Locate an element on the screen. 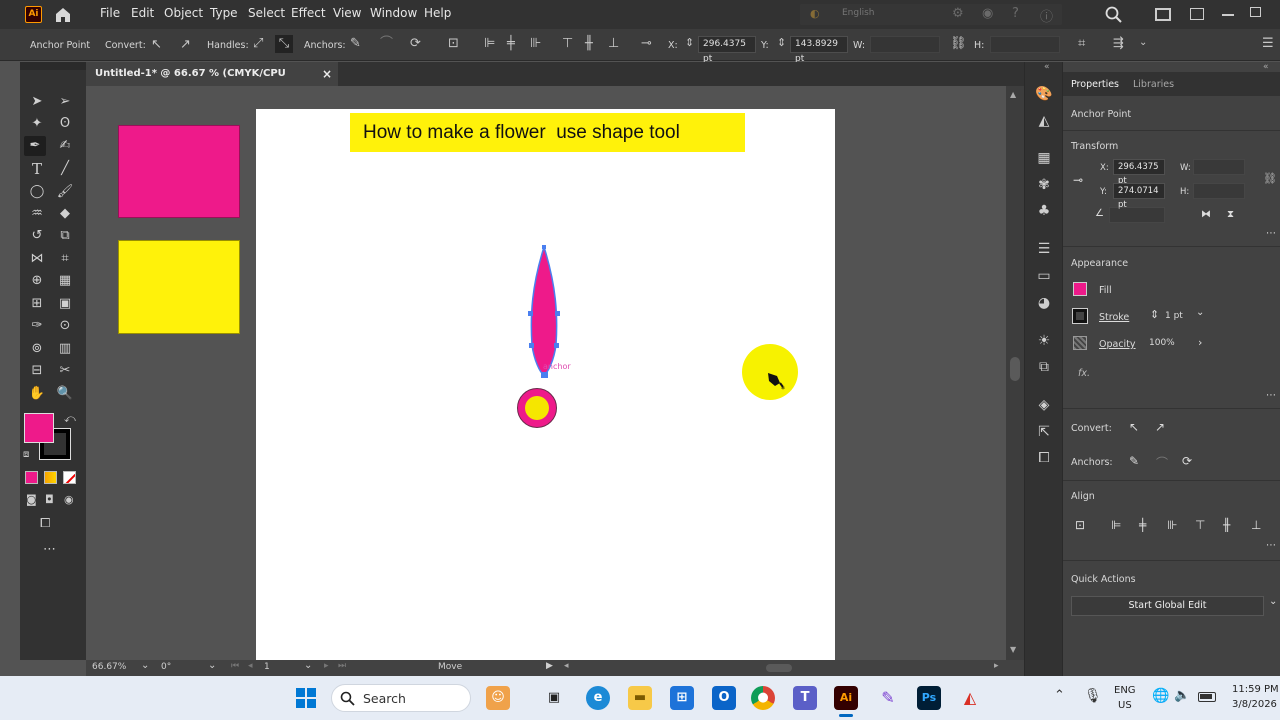 The height and width of the screenshot is (720, 1280). eyedropper-tool-icon: ✑ is located at coordinates (37, 326).